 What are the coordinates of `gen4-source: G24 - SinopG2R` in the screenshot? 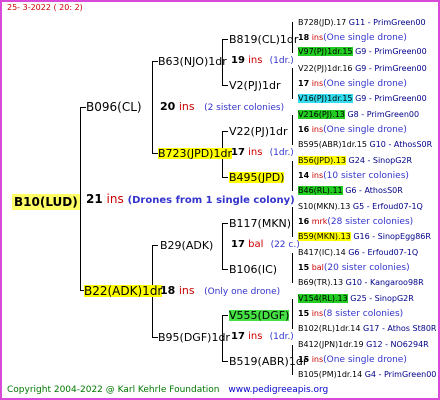 It's located at (380, 160).